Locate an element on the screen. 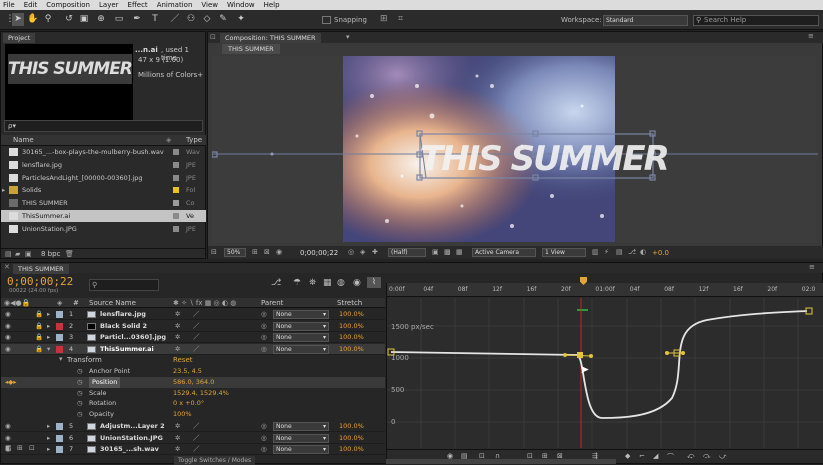  interpret-footage-icon: ▤ is located at coordinates (8, 254).